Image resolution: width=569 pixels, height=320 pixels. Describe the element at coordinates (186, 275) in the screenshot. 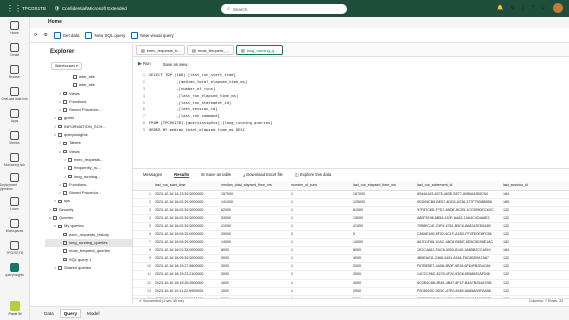

I see `table-cell: 2023-10-16 18:19:23.2100000` at that location.